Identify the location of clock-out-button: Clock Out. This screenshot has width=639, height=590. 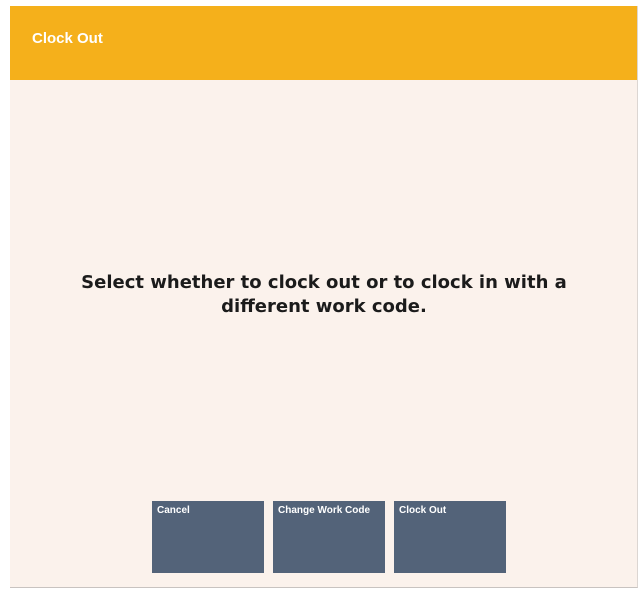
(450, 537).